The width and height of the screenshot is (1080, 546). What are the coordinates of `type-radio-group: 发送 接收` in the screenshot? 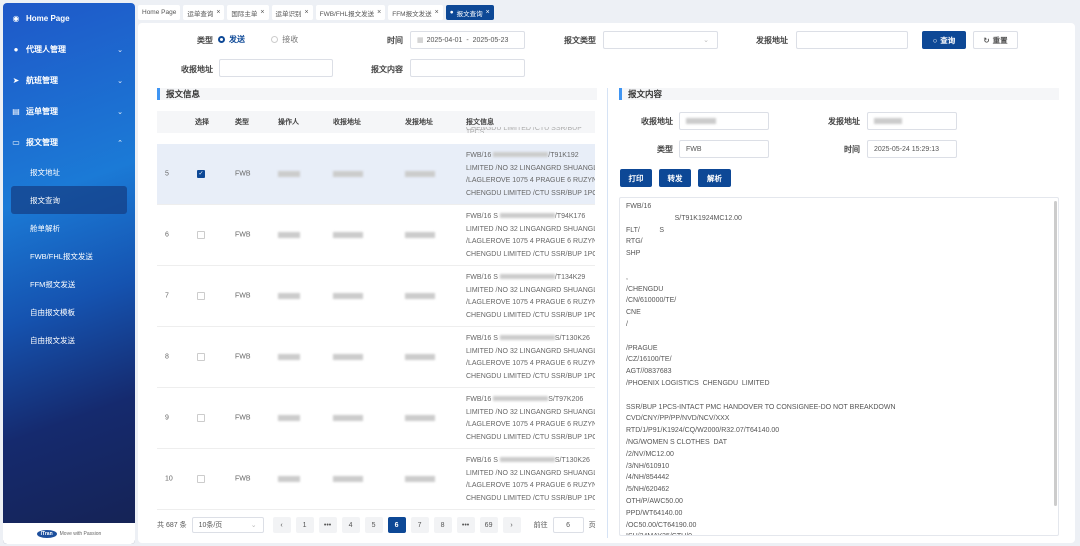 It's located at (258, 39).